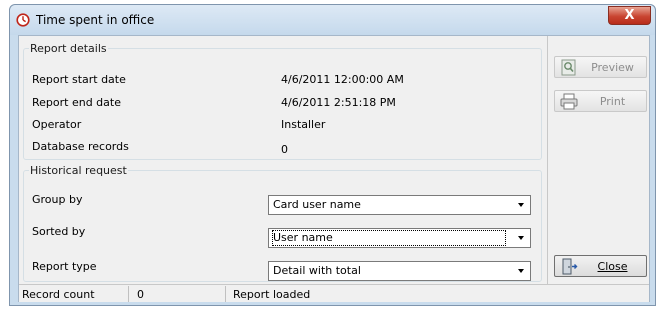  I want to click on report-start-date-value: 4/6/2011 12:00:00 AM, so click(342, 79).